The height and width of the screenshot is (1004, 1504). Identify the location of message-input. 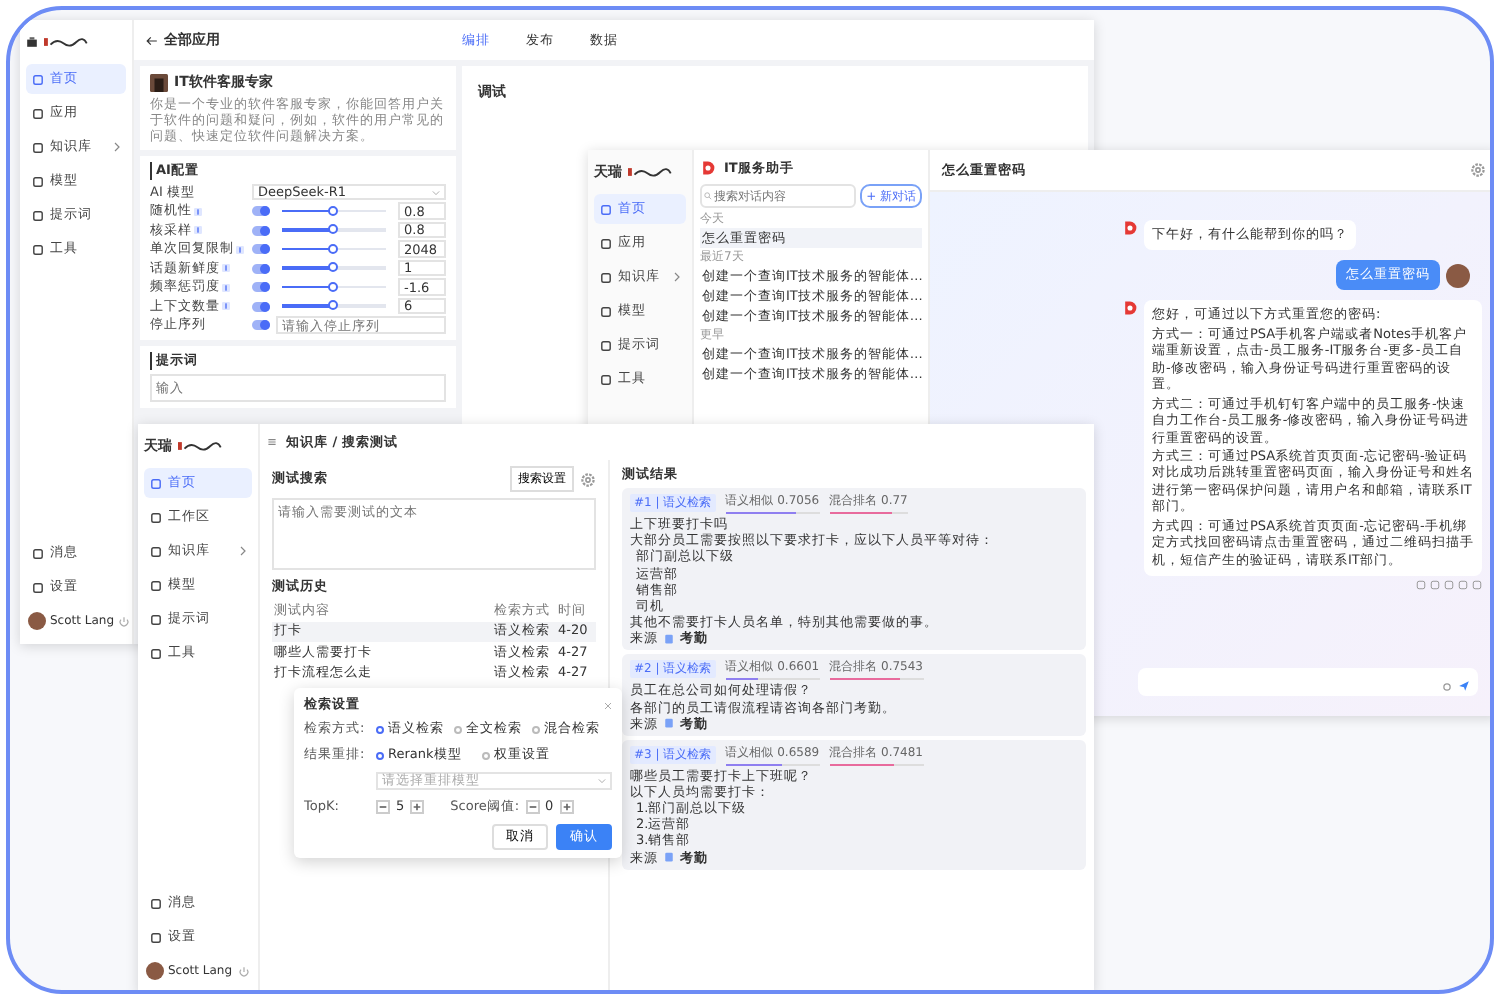
(1308, 682).